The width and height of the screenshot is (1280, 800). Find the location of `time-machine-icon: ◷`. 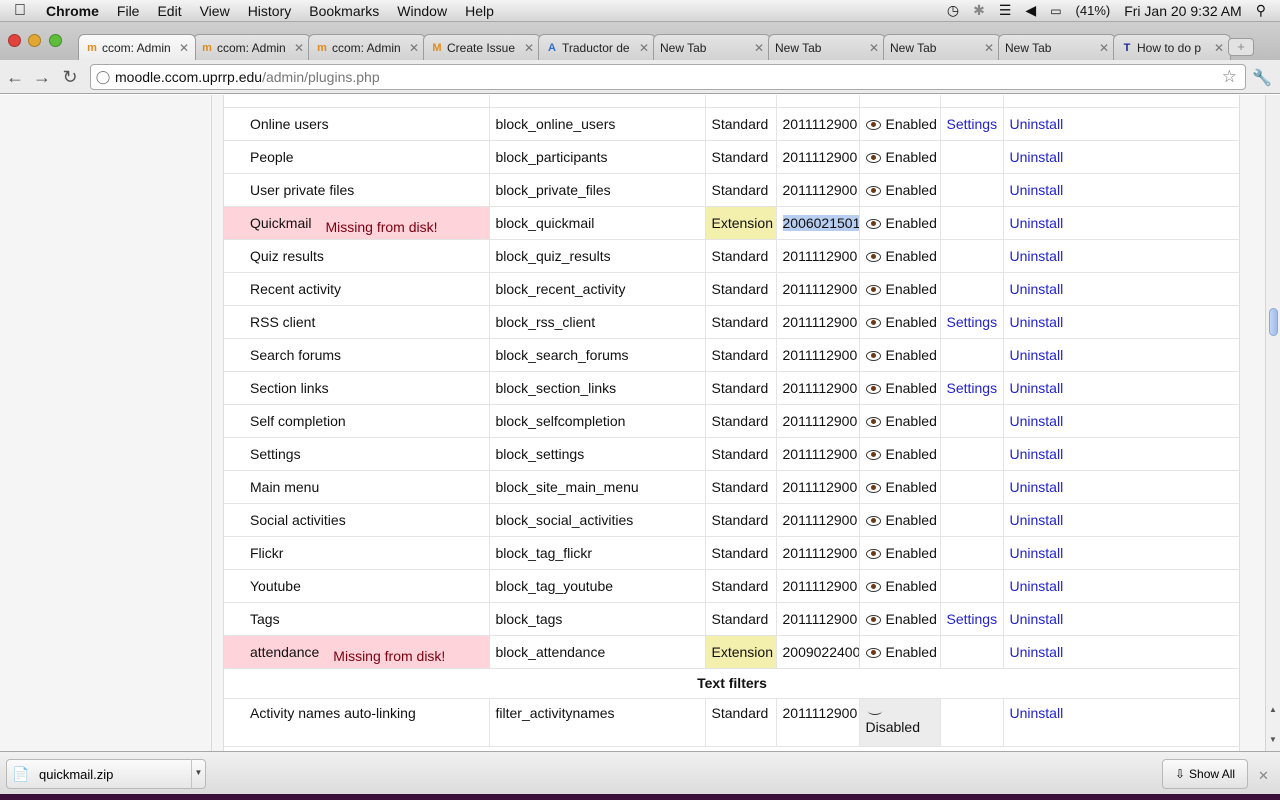

time-machine-icon: ◷ is located at coordinates (953, 10).